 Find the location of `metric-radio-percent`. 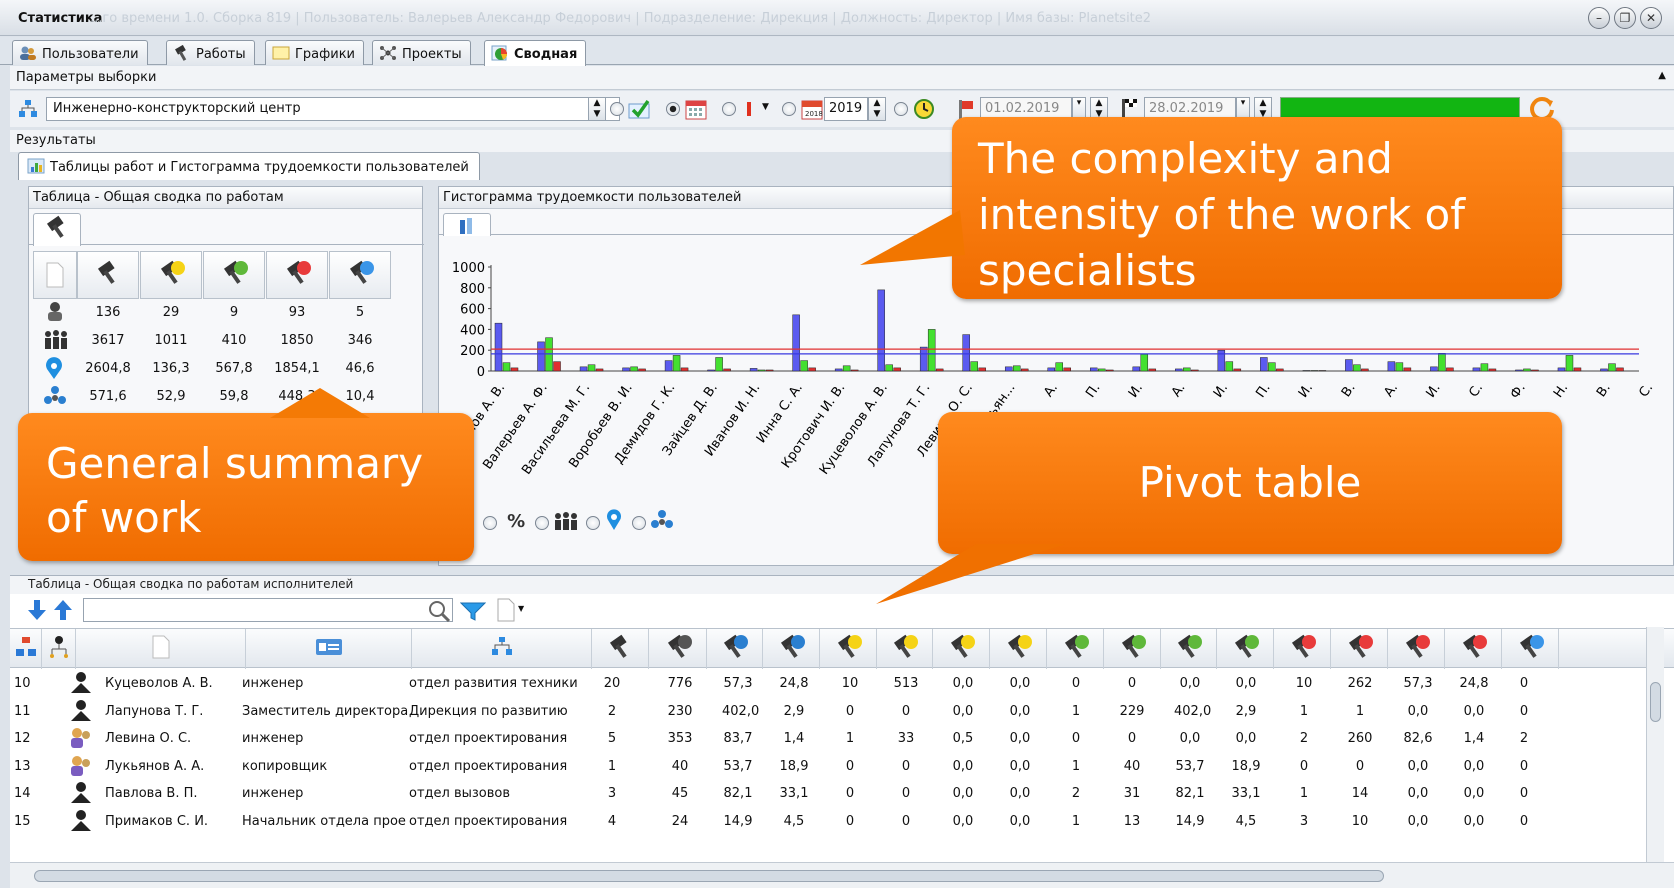

metric-radio-percent is located at coordinates (490, 523).